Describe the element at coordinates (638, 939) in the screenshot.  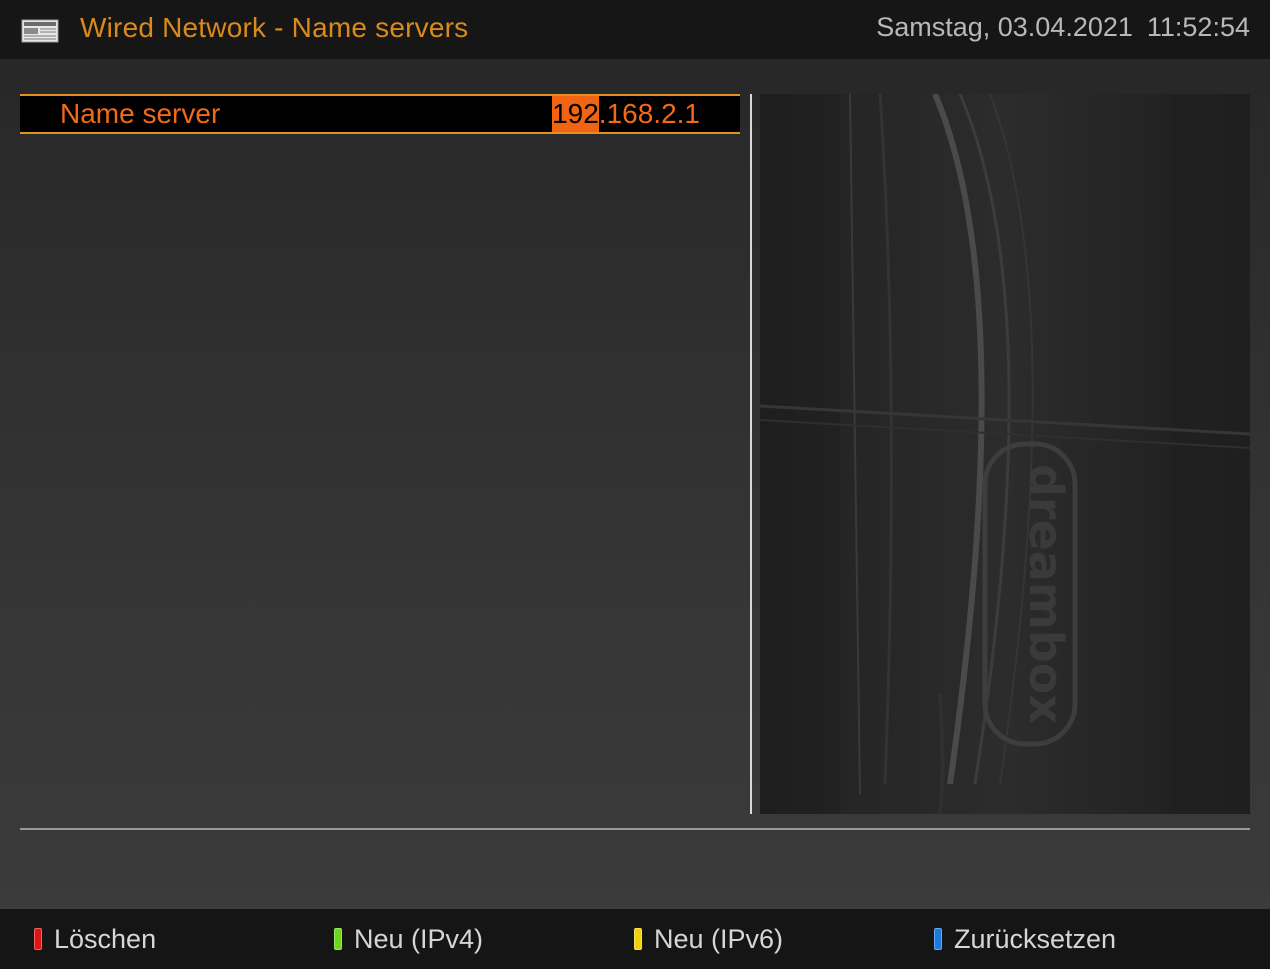
I see `yellow-key-icon` at that location.